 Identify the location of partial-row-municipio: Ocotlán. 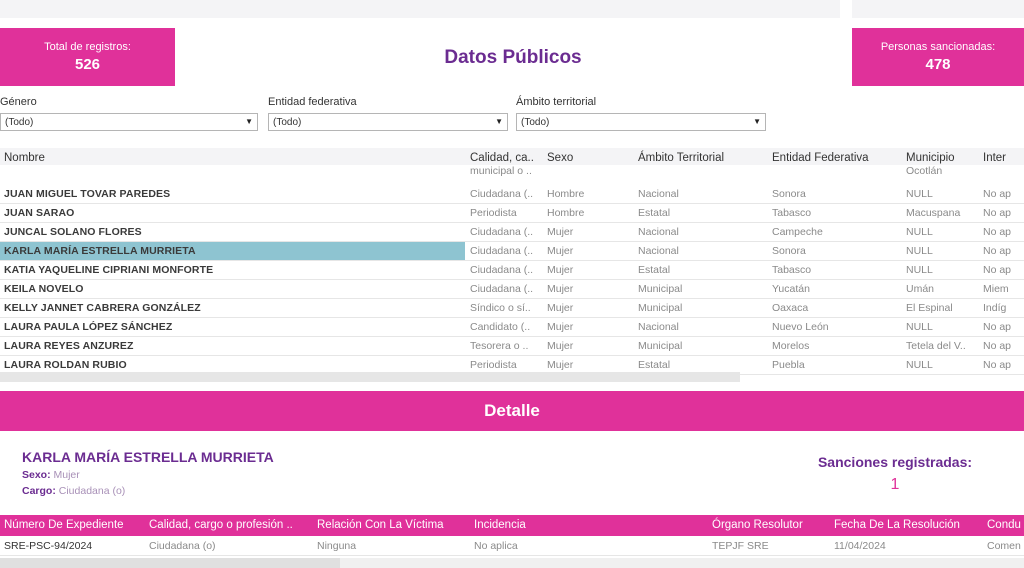
(924, 171).